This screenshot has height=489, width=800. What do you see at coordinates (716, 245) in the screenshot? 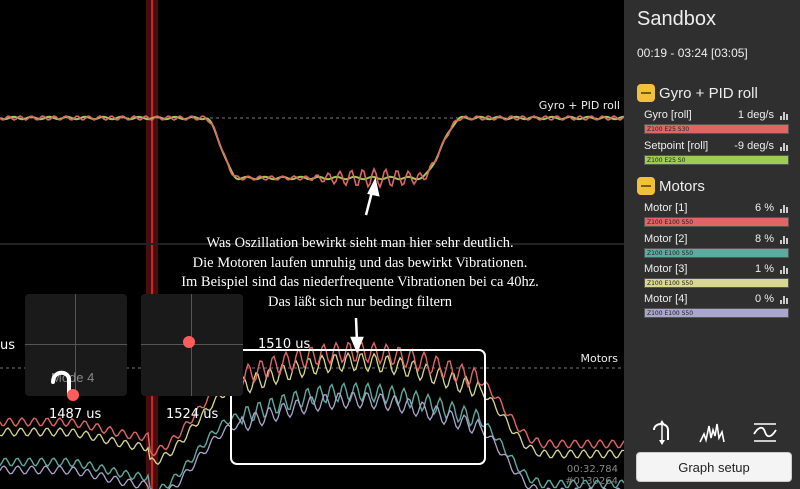
I see `field-motor-2: Motor [2] 8 % Z100 E100 S50` at bounding box center [716, 245].